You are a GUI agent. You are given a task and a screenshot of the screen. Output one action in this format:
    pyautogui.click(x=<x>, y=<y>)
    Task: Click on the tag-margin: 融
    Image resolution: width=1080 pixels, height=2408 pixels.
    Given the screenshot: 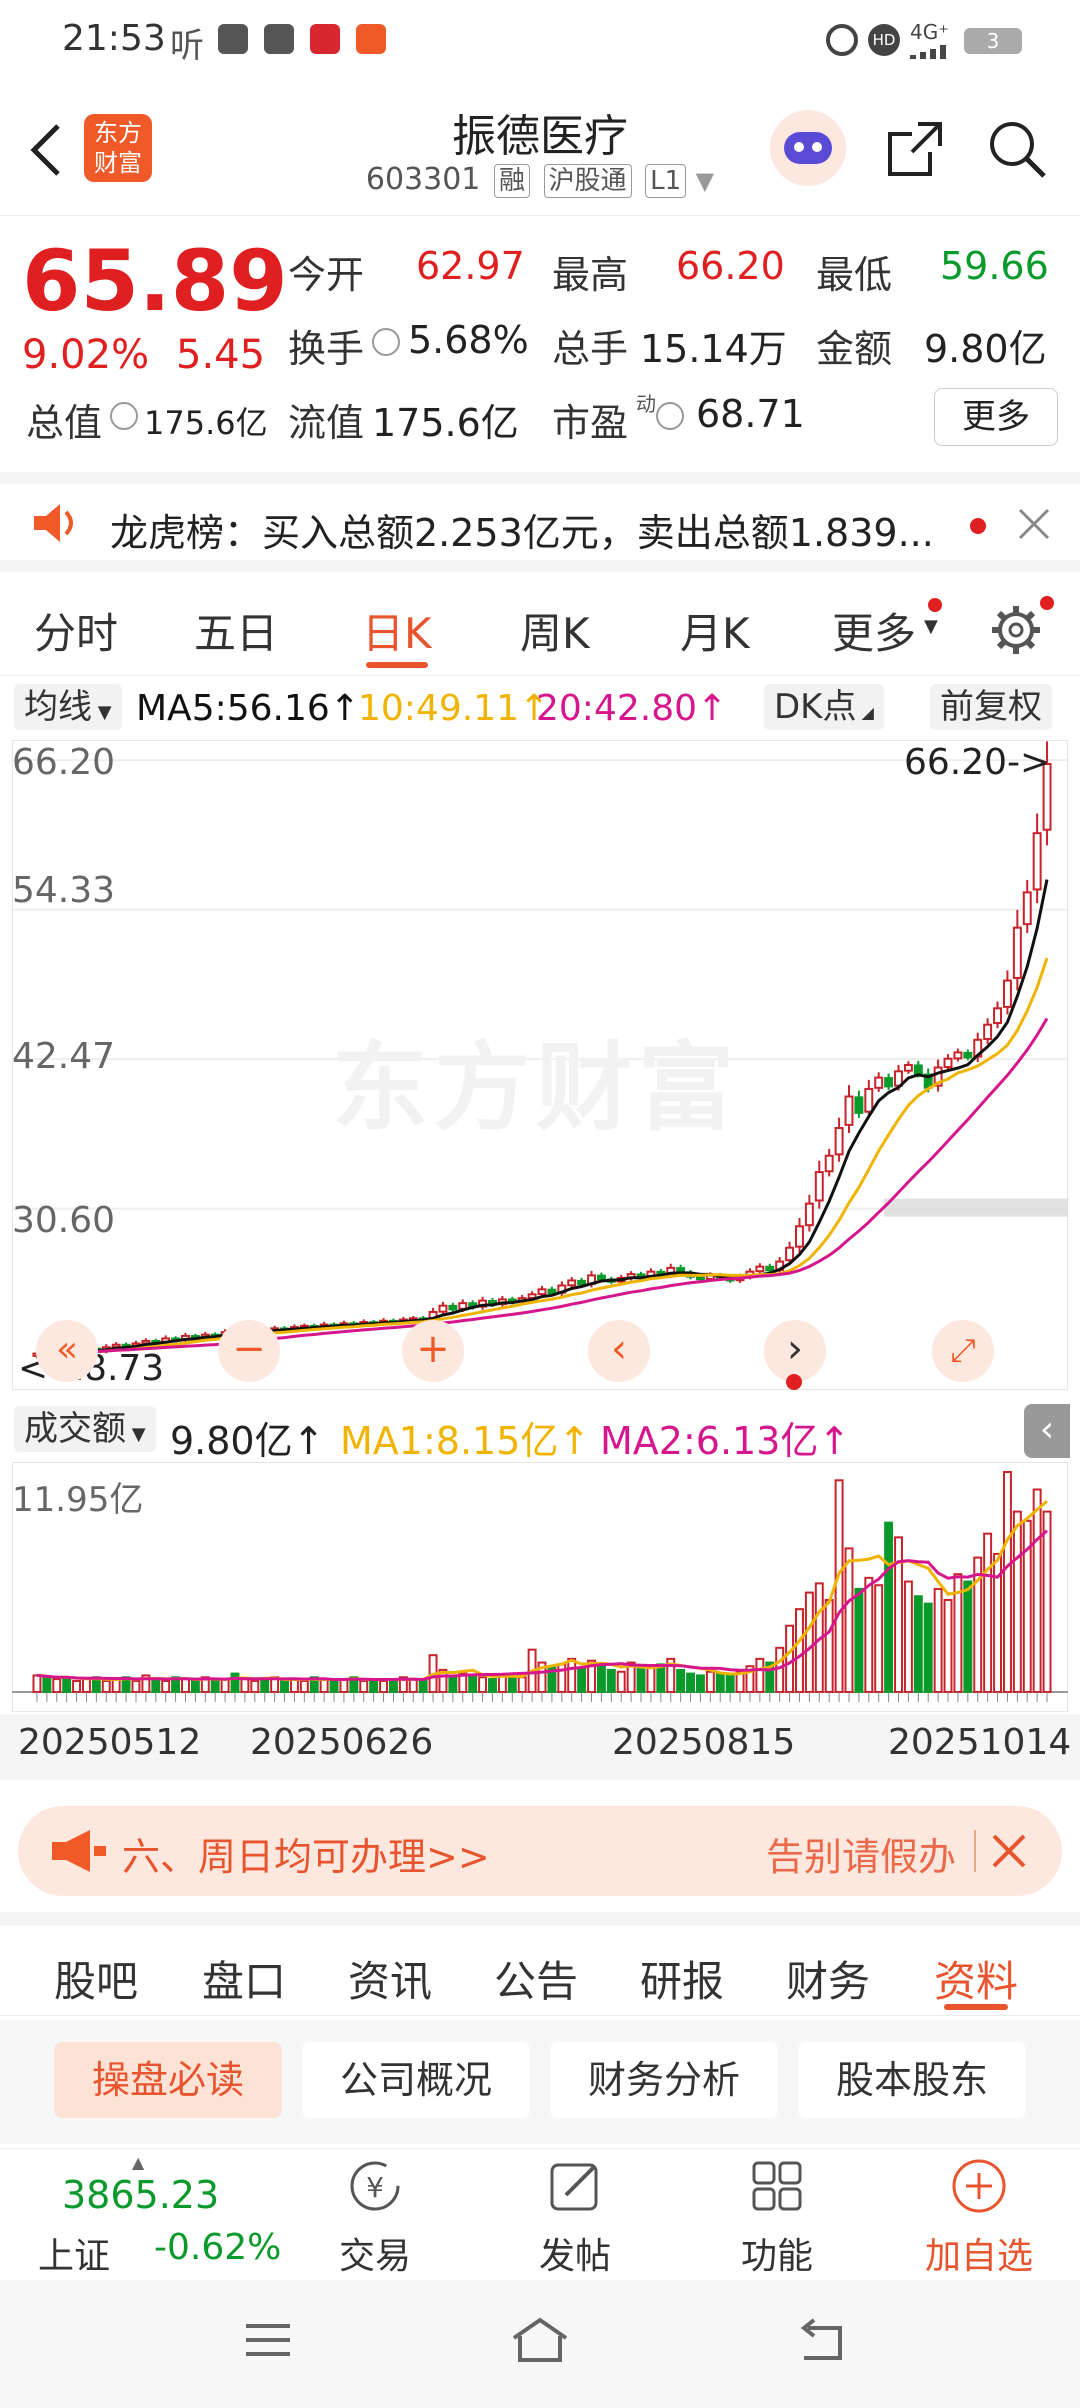 What is the action you would take?
    pyautogui.click(x=511, y=181)
    